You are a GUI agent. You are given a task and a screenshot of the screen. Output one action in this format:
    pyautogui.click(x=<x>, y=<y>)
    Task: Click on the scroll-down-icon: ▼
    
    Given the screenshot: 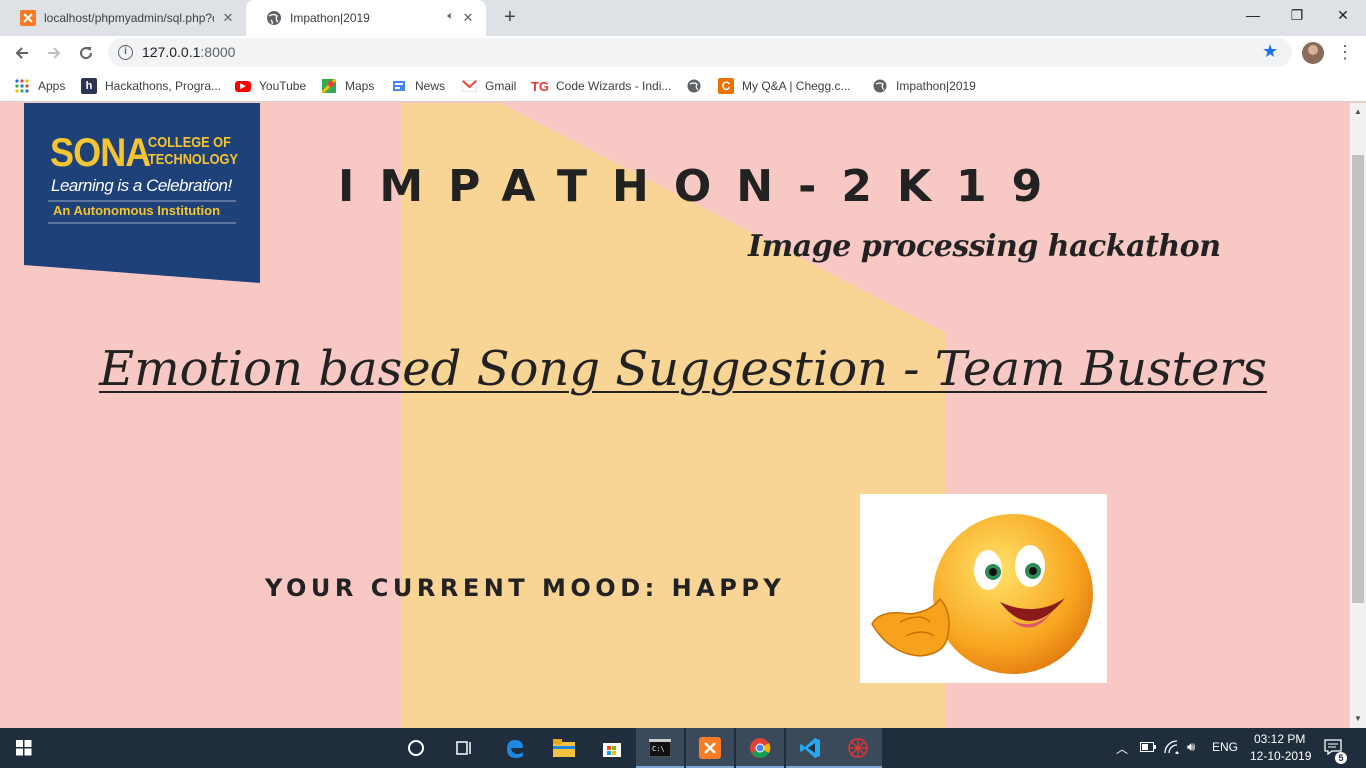 What is the action you would take?
    pyautogui.click(x=1358, y=718)
    